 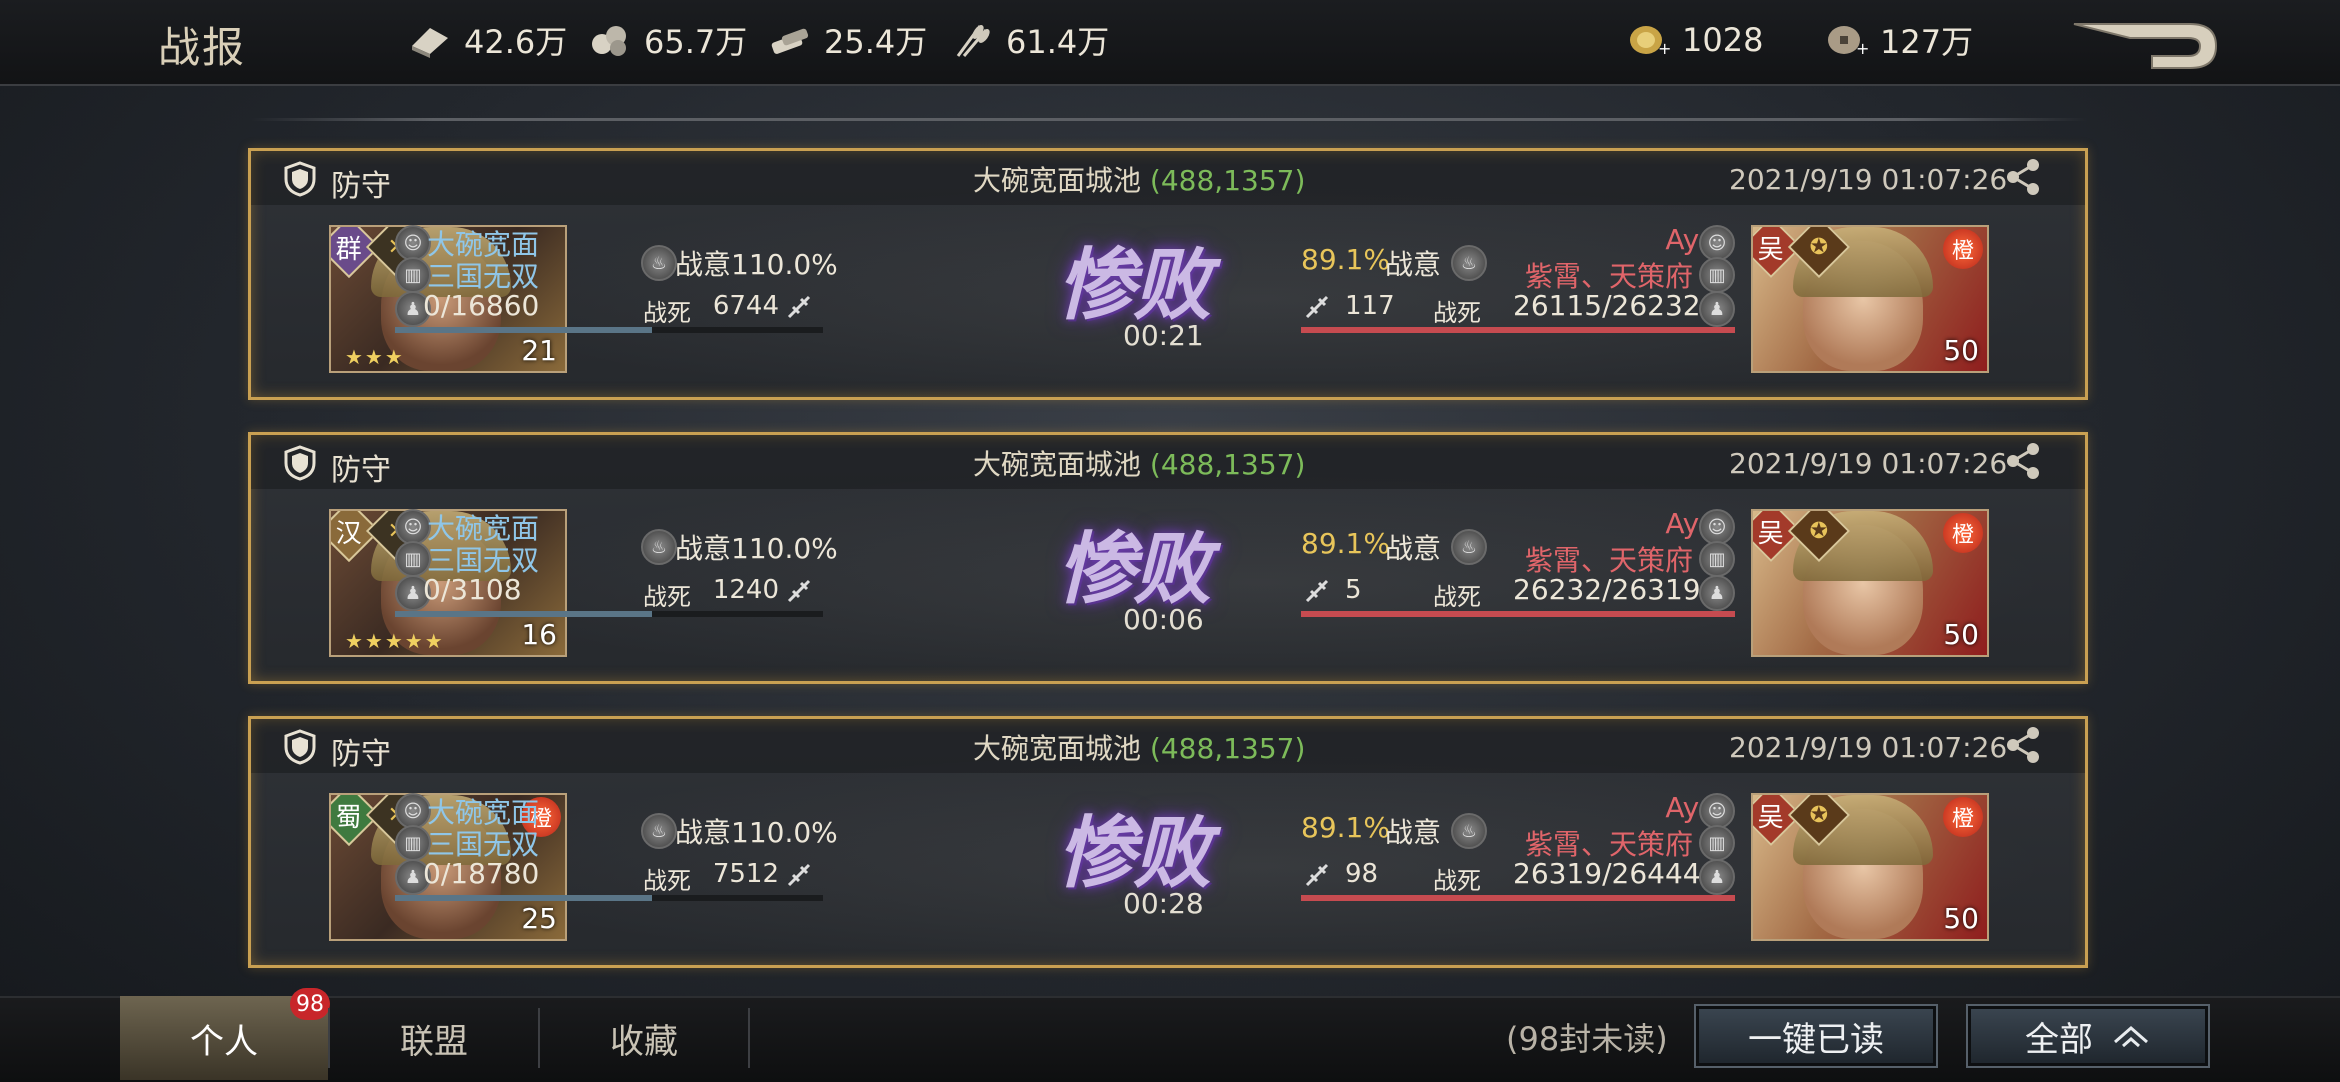 I want to click on star-rating: ★★★, so click(x=375, y=357).